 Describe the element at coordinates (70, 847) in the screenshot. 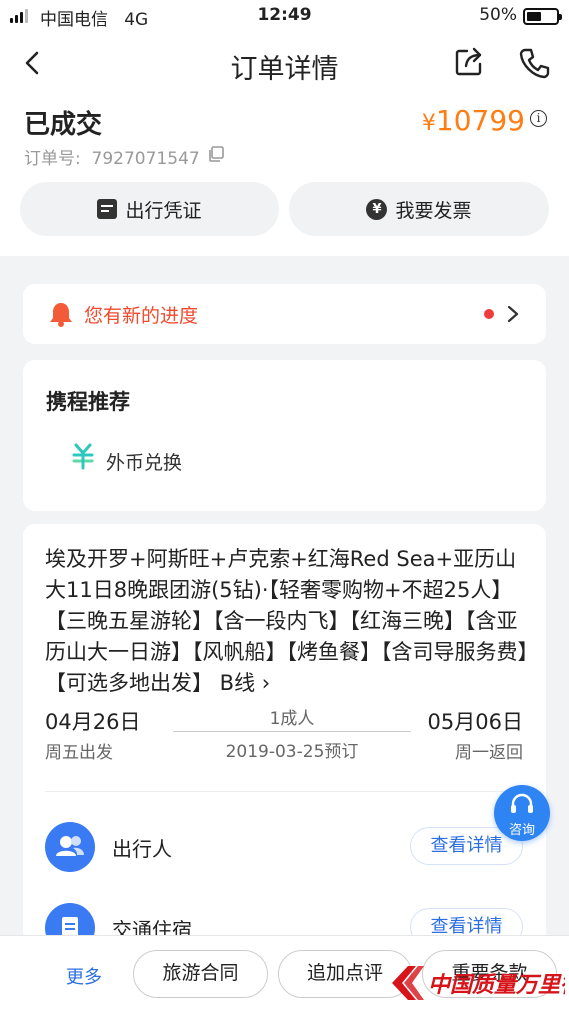

I see `travelers-icon` at that location.